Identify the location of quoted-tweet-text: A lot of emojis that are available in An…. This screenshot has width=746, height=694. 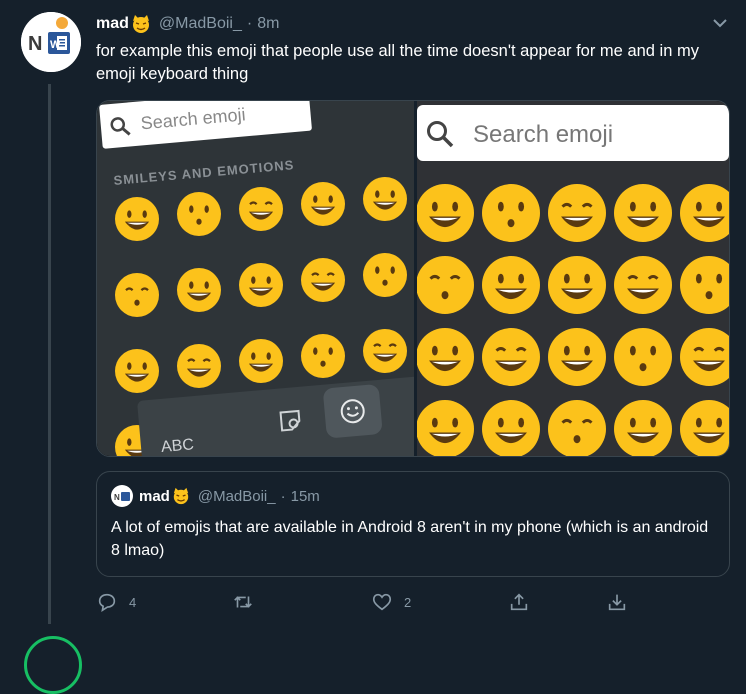
(410, 539).